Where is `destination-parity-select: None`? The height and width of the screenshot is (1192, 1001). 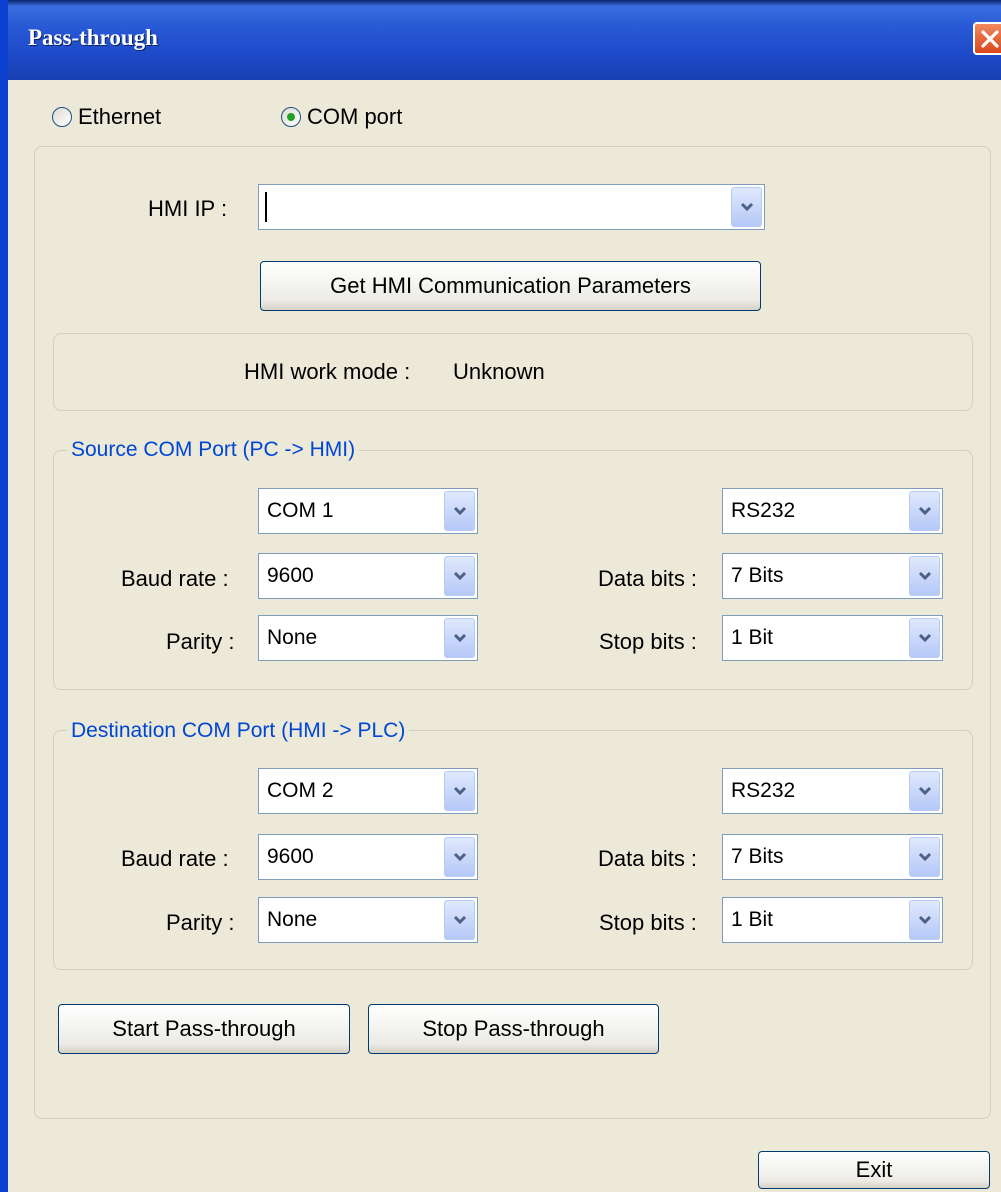
destination-parity-select: None is located at coordinates (368, 920).